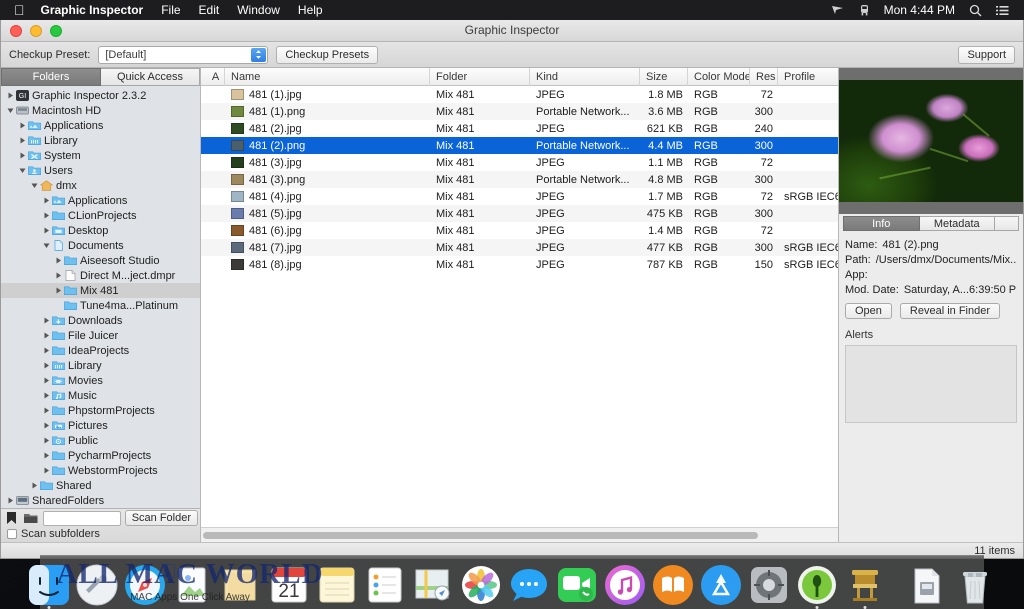 This screenshot has height=609, width=1024. Describe the element at coordinates (337, 585) in the screenshot. I see `notes-icon` at that location.